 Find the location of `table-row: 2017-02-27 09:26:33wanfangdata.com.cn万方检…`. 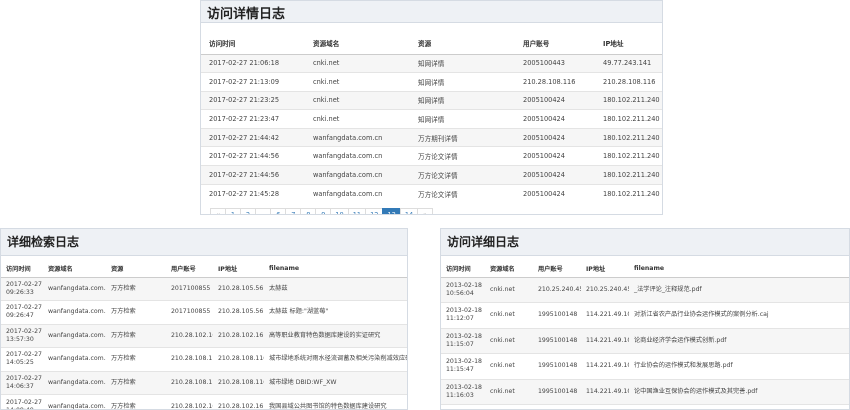

table-row: 2017-02-27 09:26:33wanfangdata.com.cn万方检… is located at coordinates (204, 288).